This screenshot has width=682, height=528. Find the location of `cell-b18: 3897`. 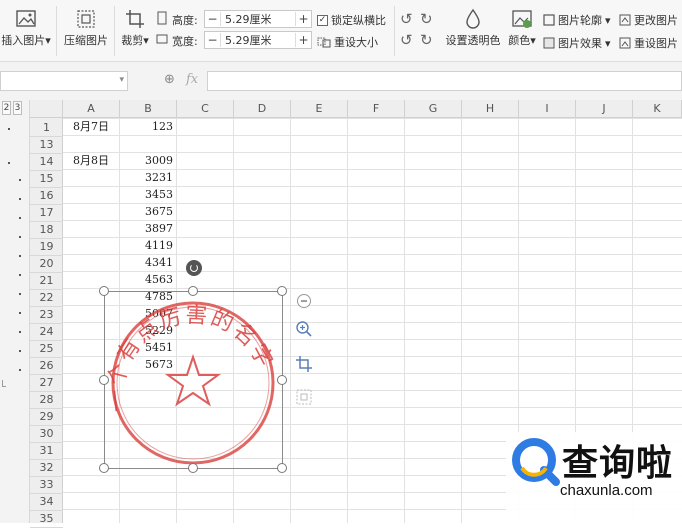

cell-b18: 3897 is located at coordinates (148, 228).